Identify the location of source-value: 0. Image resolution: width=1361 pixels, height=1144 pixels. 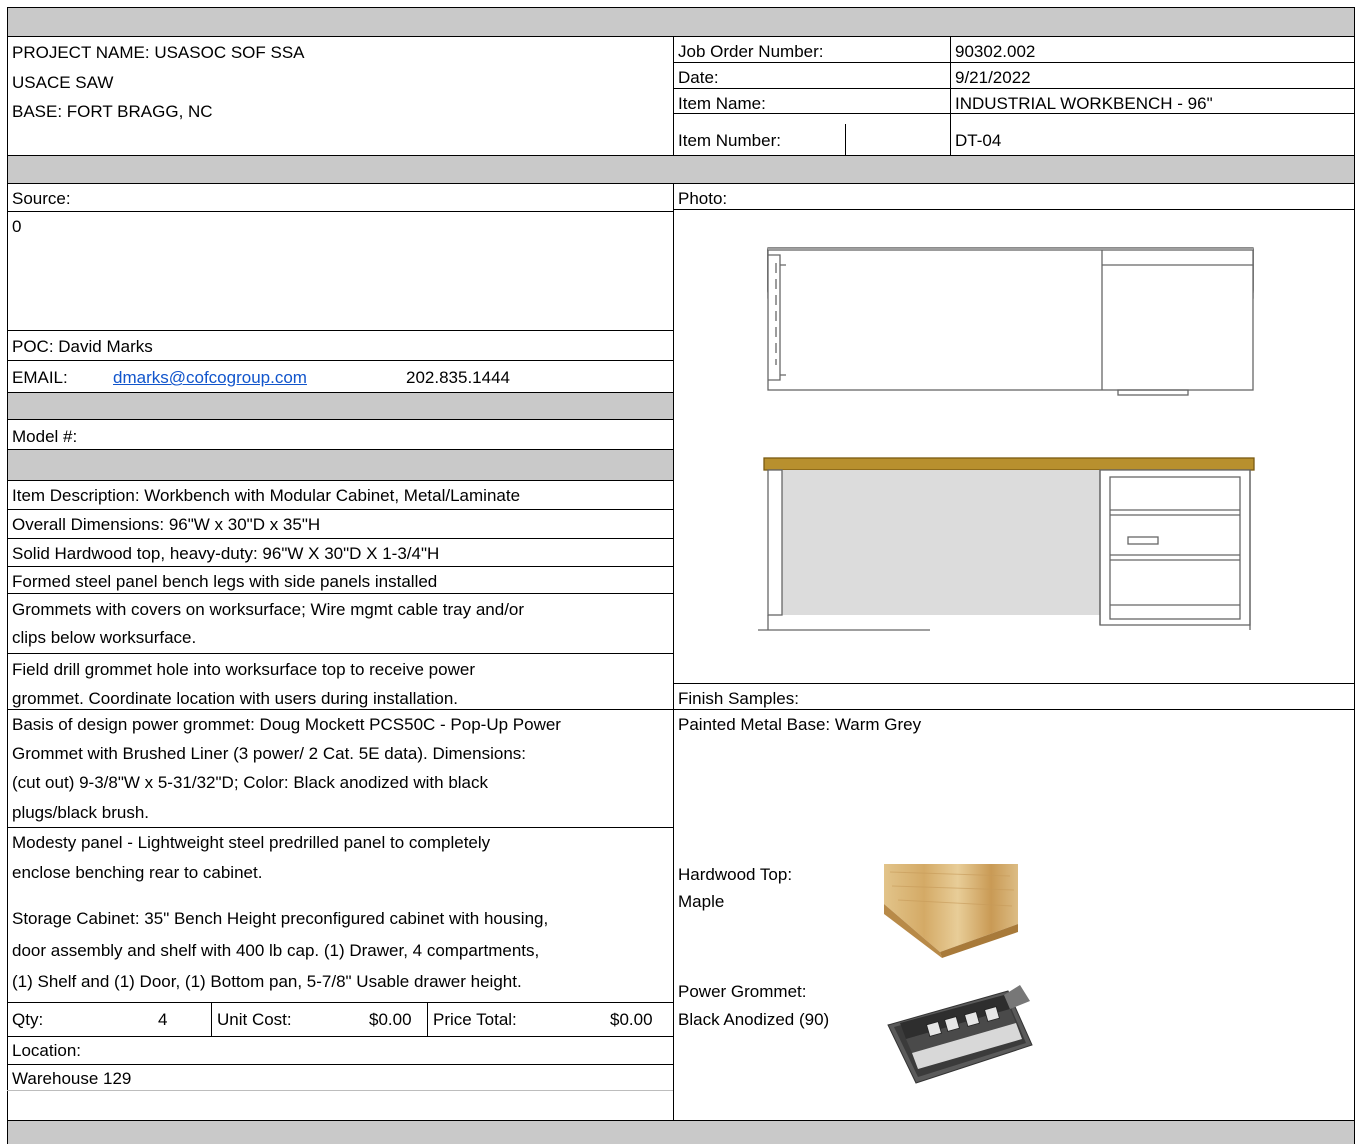
(17, 226).